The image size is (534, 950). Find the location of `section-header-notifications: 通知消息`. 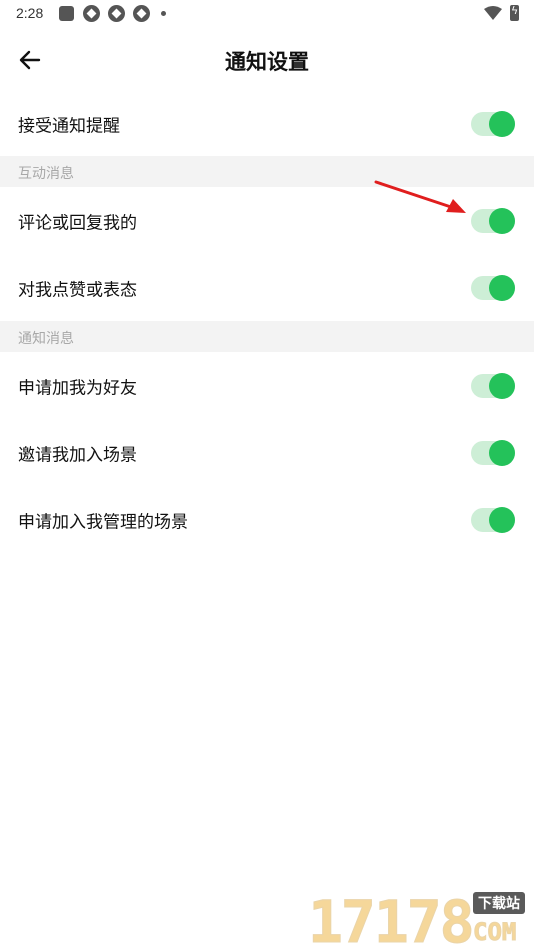

section-header-notifications: 通知消息 is located at coordinates (267, 336).